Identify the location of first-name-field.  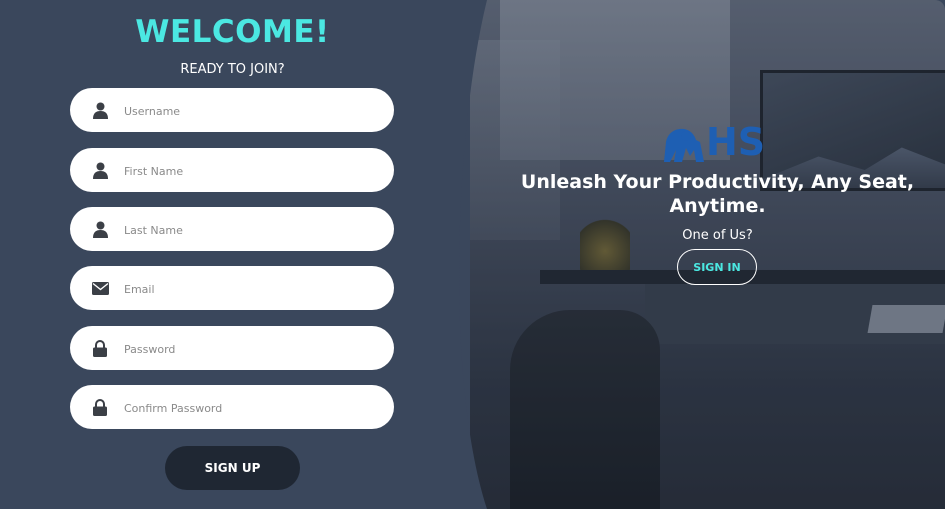
(232, 170).